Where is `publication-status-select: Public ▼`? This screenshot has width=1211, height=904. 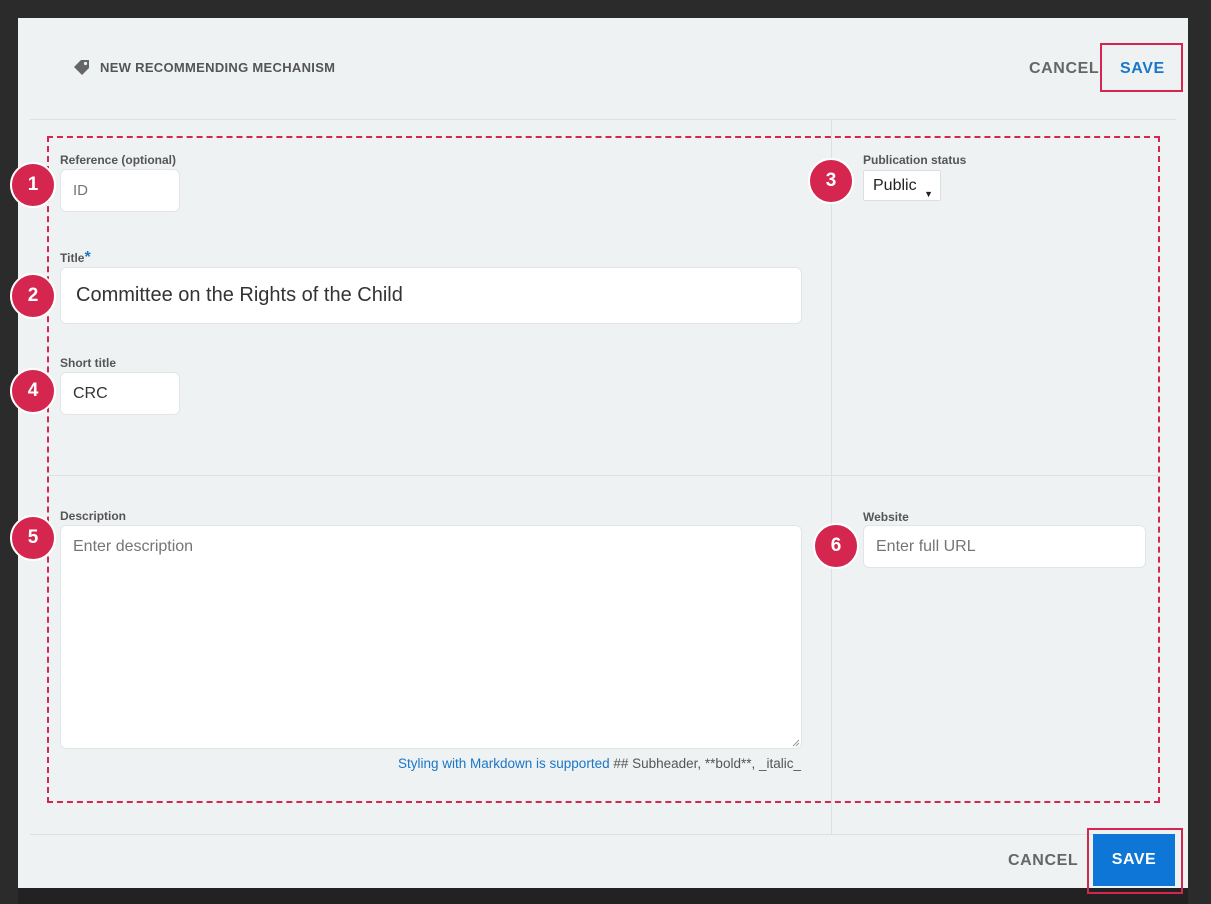 publication-status-select: Public ▼ is located at coordinates (902, 185).